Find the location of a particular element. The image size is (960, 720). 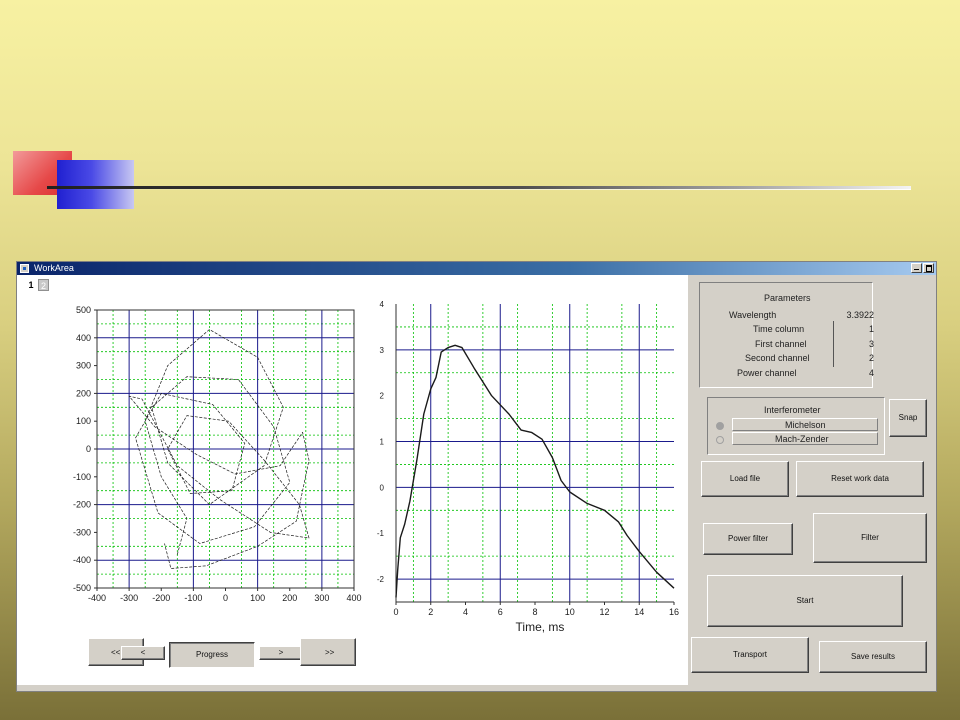

progress-button: Progress is located at coordinates (212, 655).